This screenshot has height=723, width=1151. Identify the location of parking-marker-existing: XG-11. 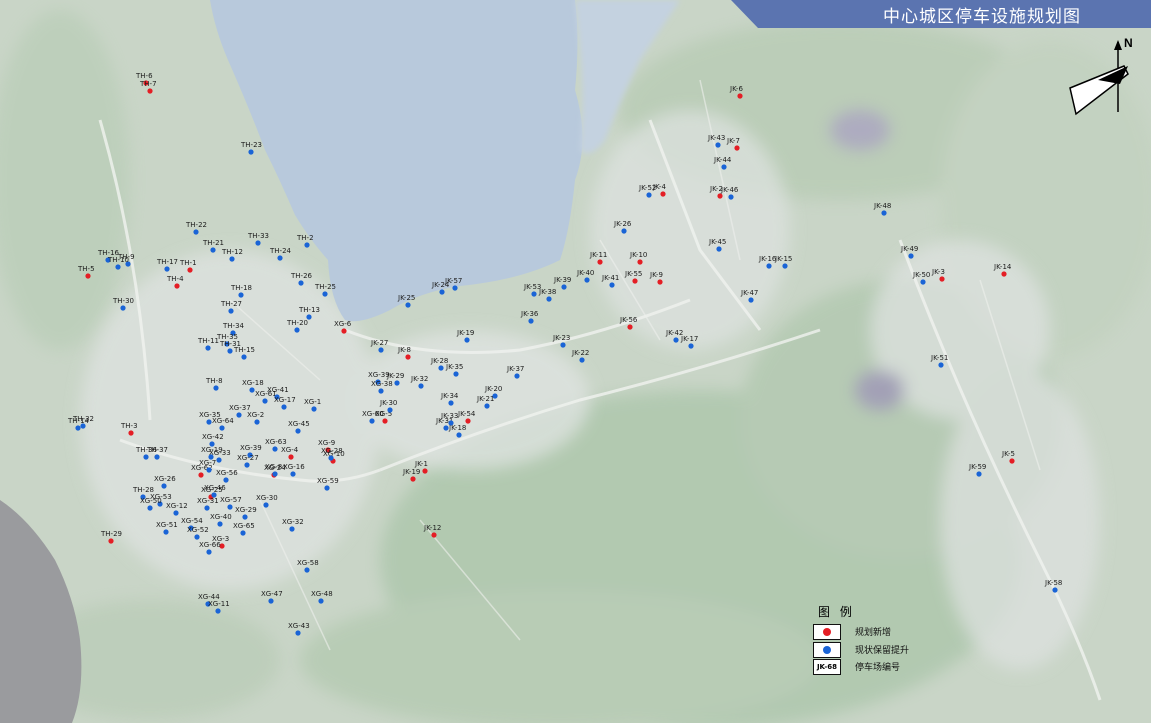
(219, 607).